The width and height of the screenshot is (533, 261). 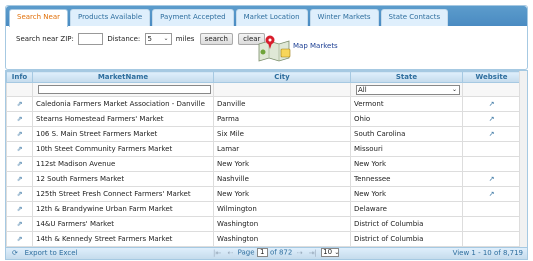 What do you see at coordinates (19, 77) in the screenshot?
I see `column-header-info: Info` at bounding box center [19, 77].